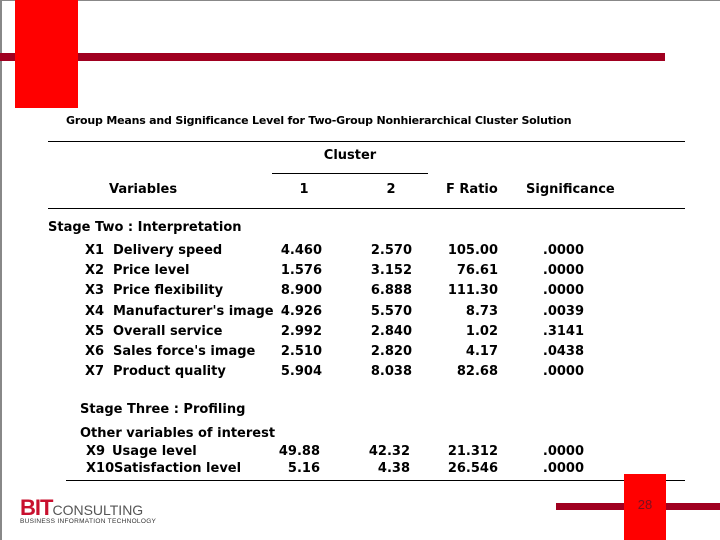 The height and width of the screenshot is (540, 720). I want to click on cluster-1-mean: 8.900, so click(301, 291).